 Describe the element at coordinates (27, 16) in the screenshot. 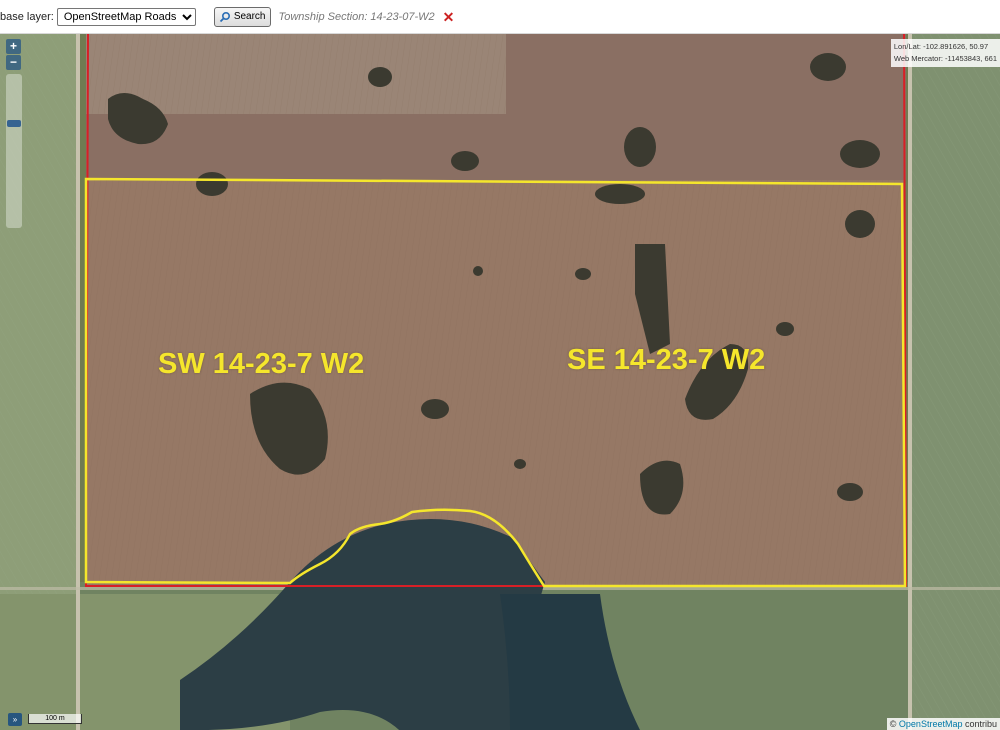

I see `base-layer-label: base layer:` at that location.